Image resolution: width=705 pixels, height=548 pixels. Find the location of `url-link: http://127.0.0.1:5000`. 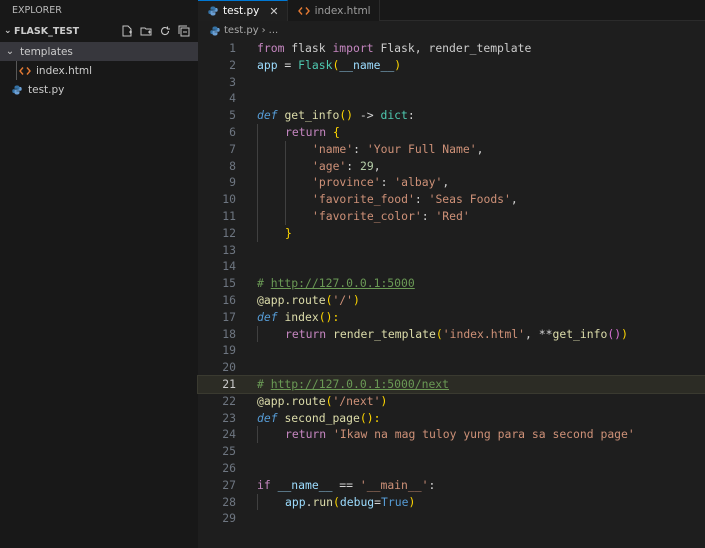

url-link: http://127.0.0.1:5000 is located at coordinates (343, 283).